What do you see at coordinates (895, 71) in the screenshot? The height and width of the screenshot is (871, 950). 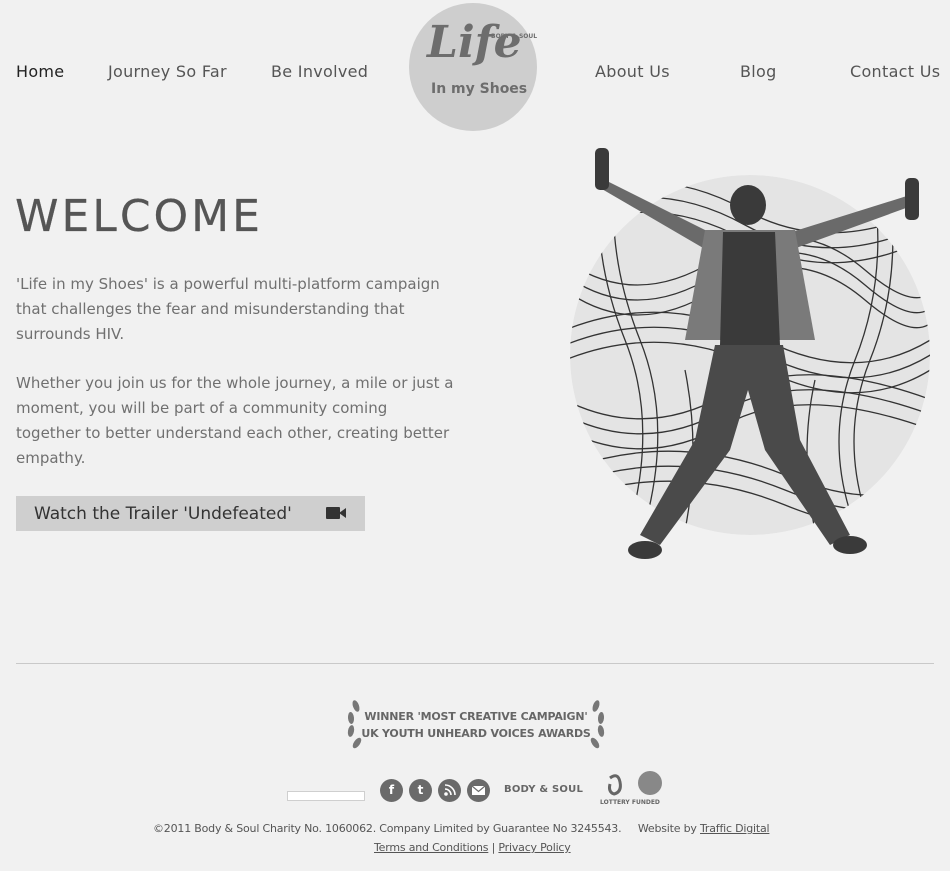 I see `nav-item-contact-us: Contact Us` at bounding box center [895, 71].